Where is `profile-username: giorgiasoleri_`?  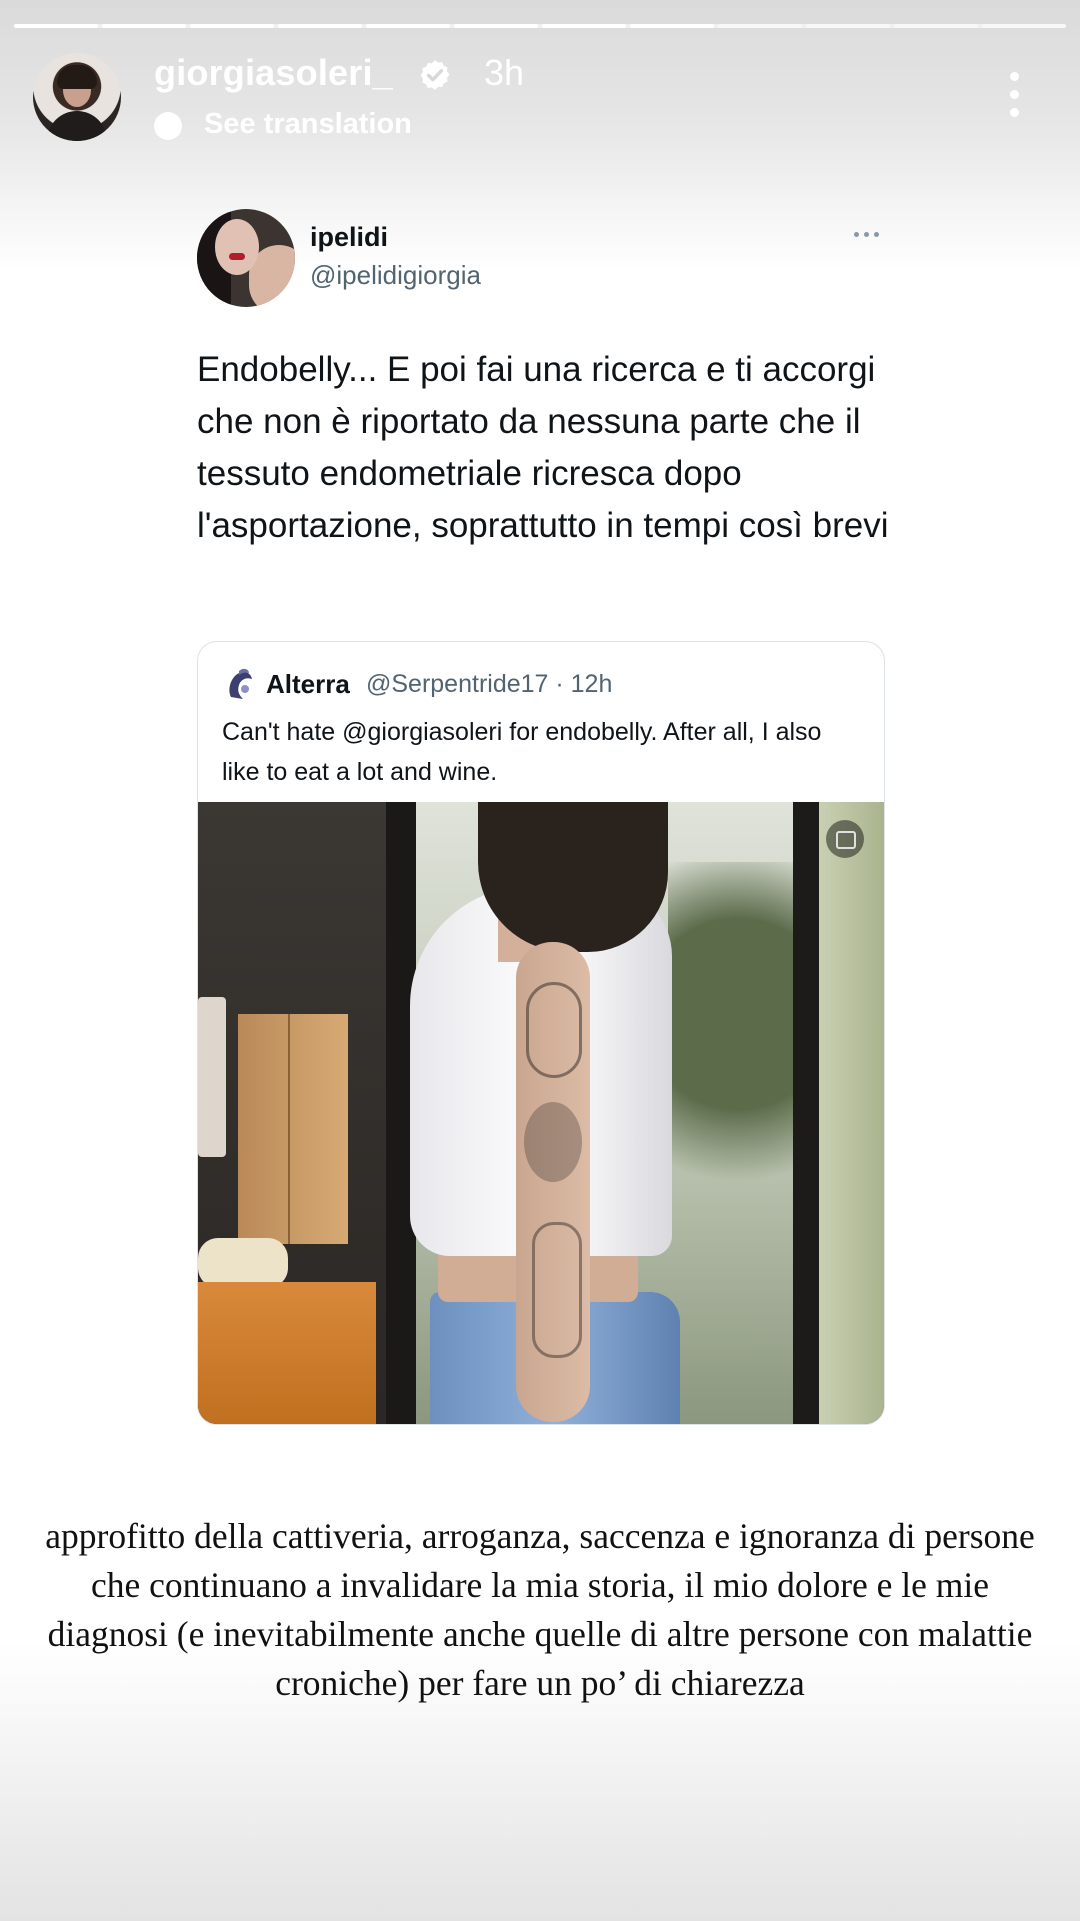
profile-username: giorgiasoleri_ is located at coordinates (273, 73).